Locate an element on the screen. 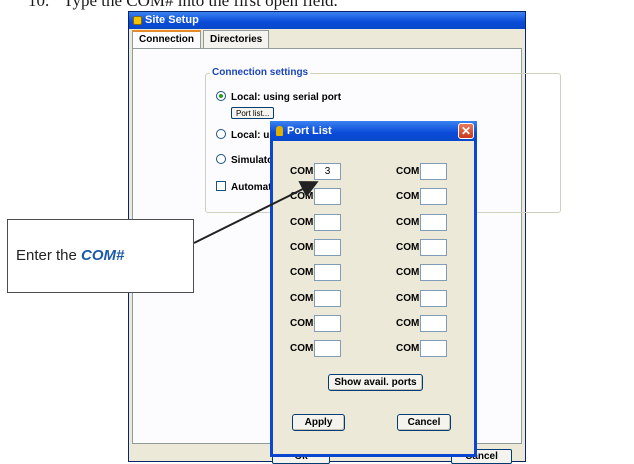 Image resolution: width=634 pixels, height=464 pixels. callout-emphasis: COM# is located at coordinates (103, 255).